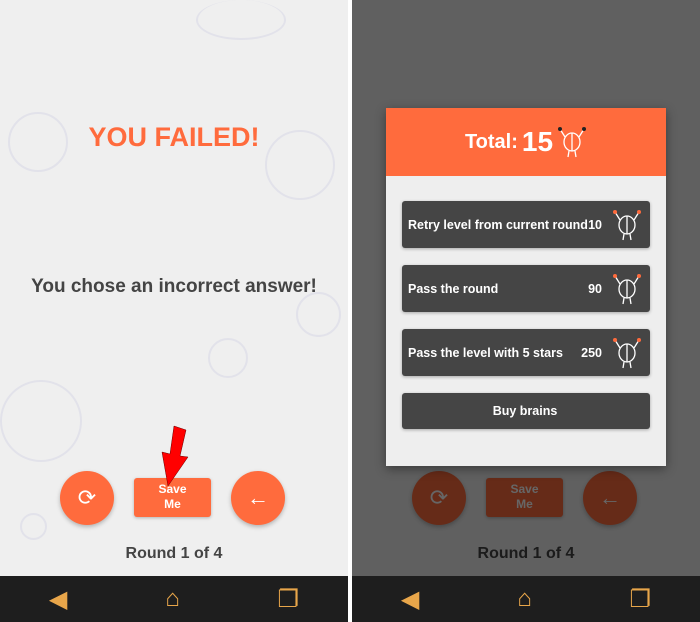 The image size is (700, 622). Describe the element at coordinates (174, 137) in the screenshot. I see `fail-title: YOU FAILED!` at that location.